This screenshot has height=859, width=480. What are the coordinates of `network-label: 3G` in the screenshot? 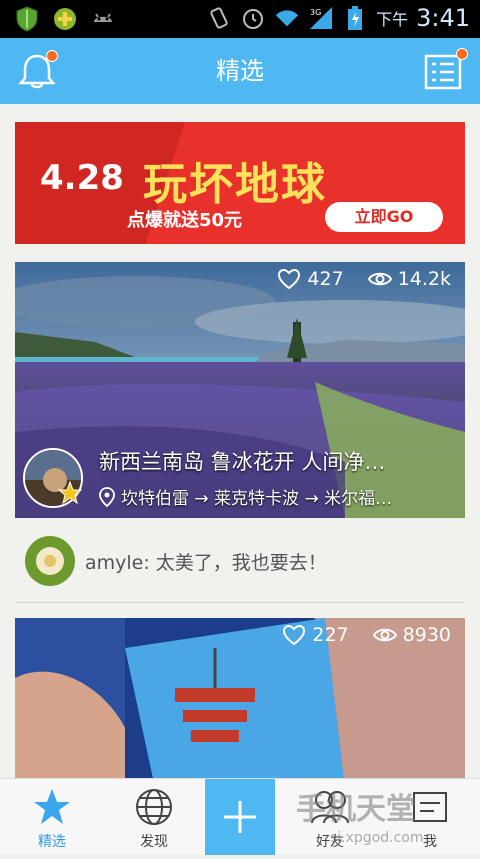 It's located at (315, 12).